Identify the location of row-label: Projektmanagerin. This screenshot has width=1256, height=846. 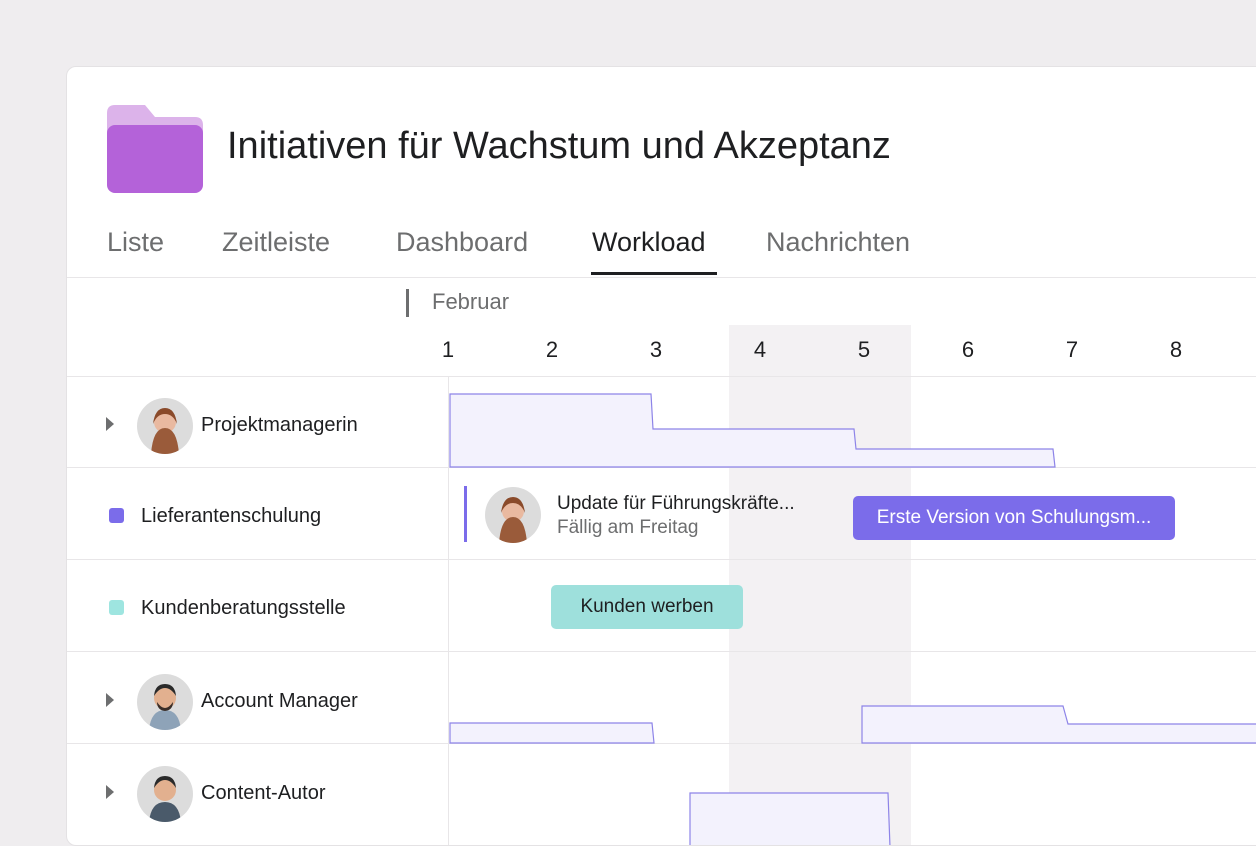
(279, 425).